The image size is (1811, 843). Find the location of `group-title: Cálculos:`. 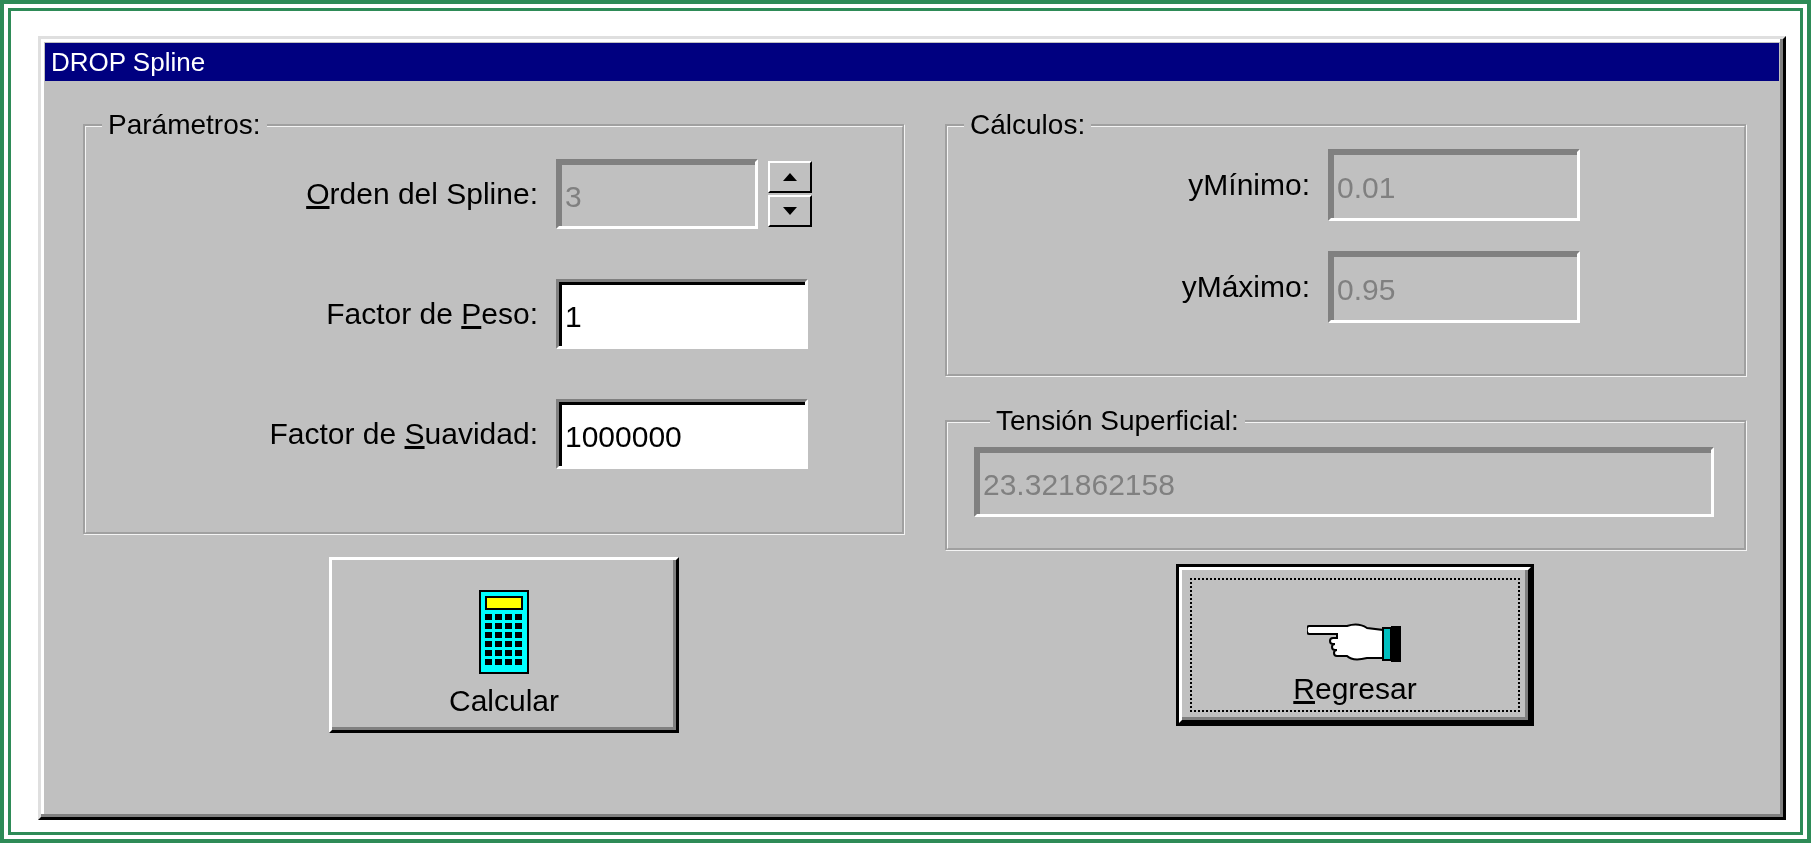

group-title: Cálculos: is located at coordinates (1028, 125).